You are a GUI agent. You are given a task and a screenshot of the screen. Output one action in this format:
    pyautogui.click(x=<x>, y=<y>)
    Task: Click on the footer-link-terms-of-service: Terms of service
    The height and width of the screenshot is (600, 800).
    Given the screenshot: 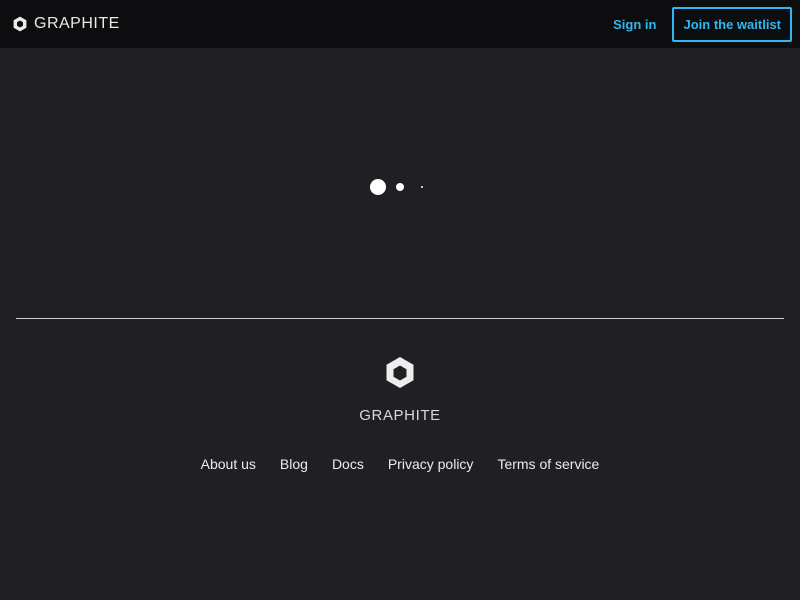 What is the action you would take?
    pyautogui.click(x=548, y=464)
    